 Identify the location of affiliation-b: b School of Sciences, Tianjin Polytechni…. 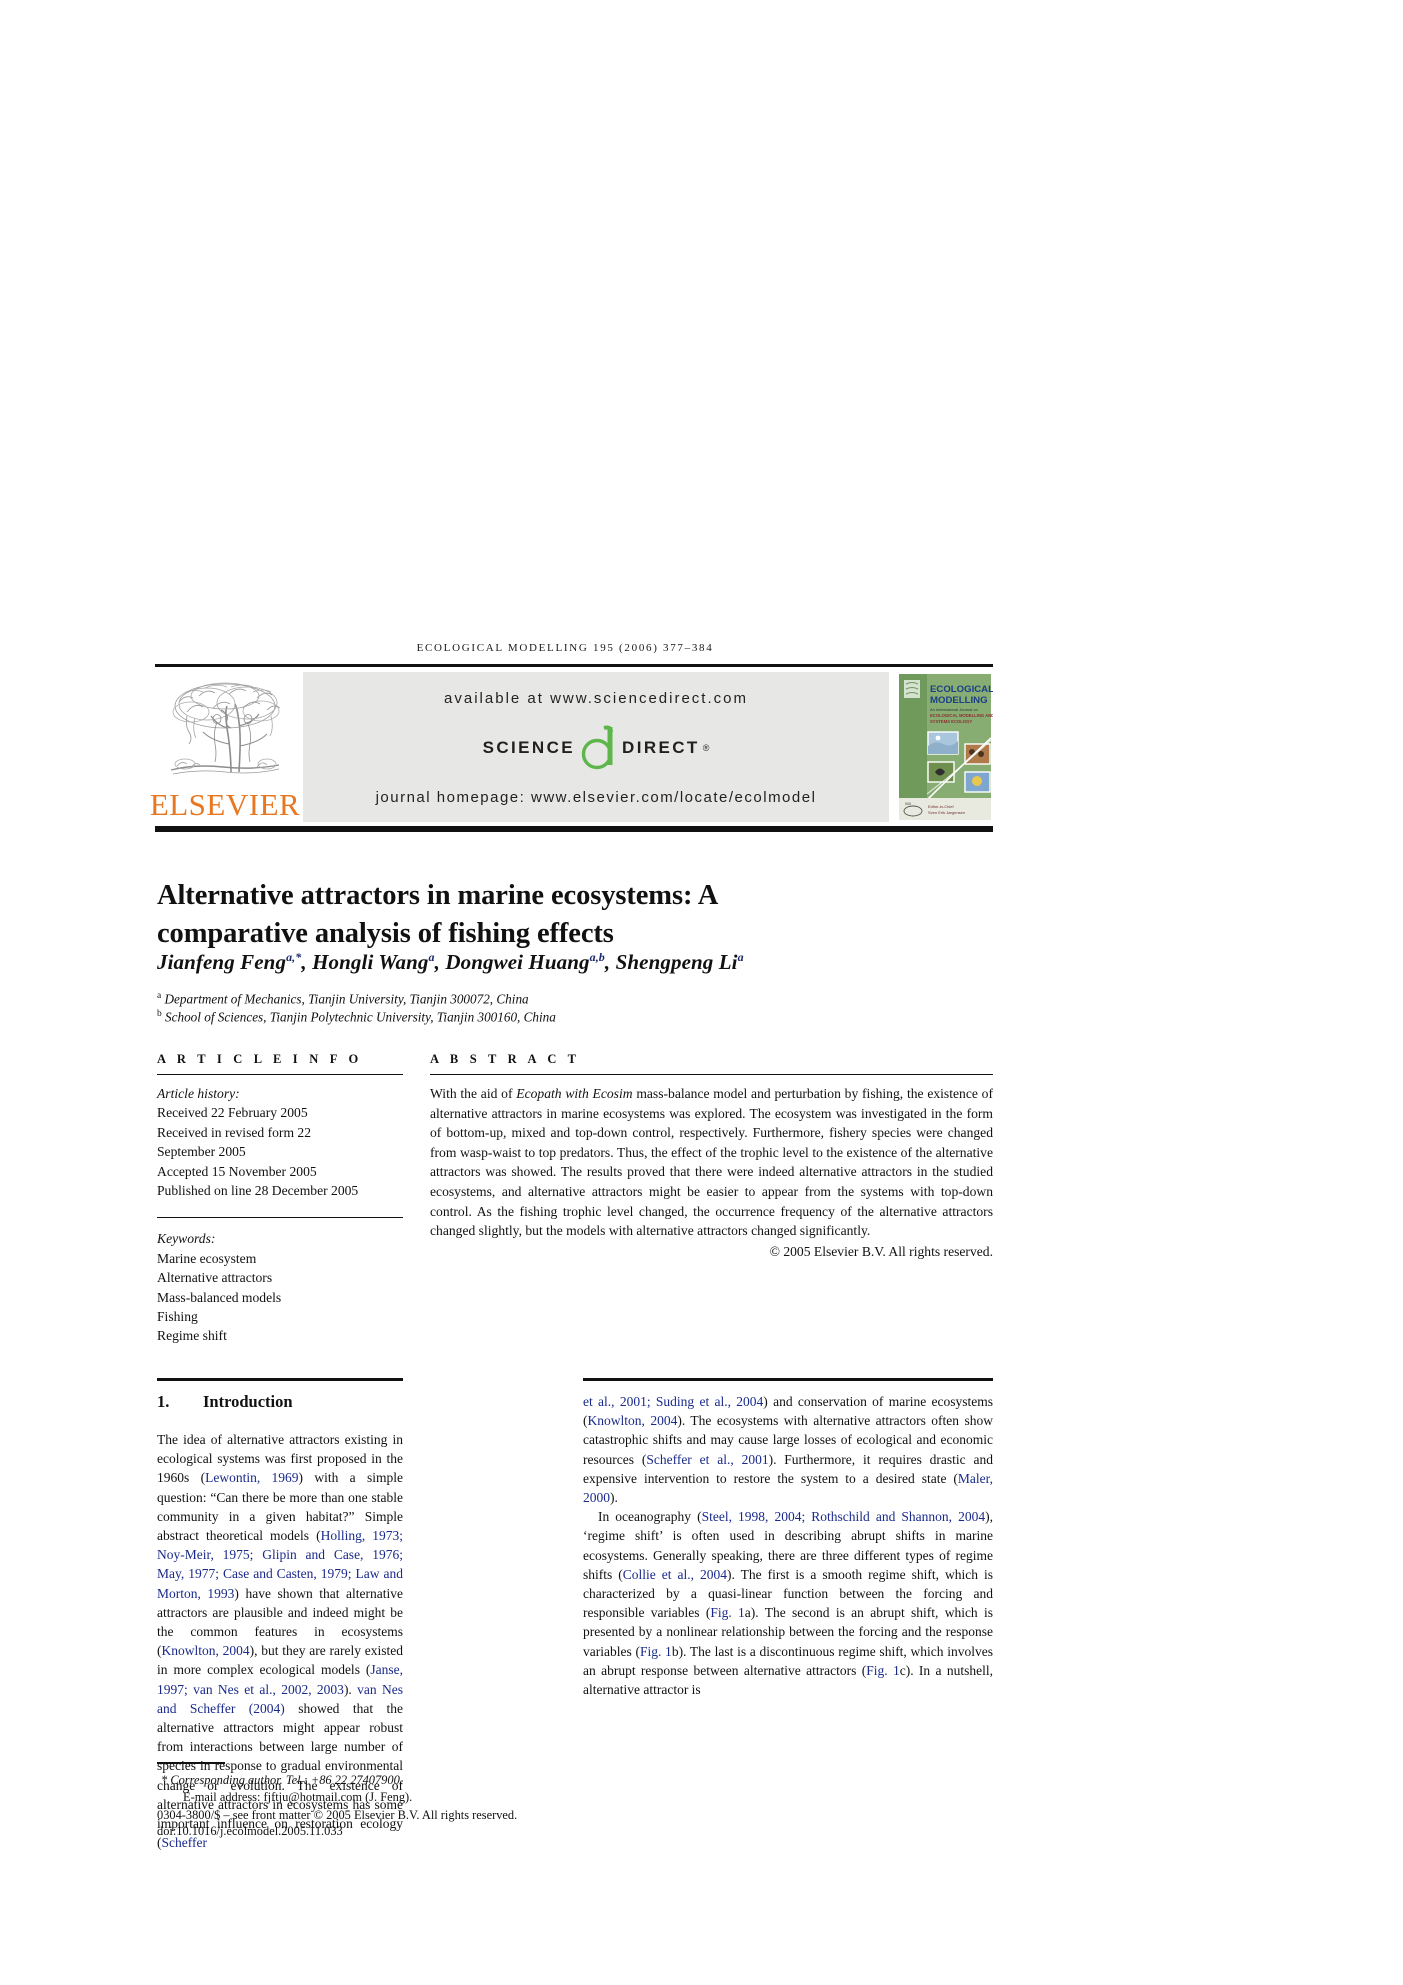
(537, 1015).